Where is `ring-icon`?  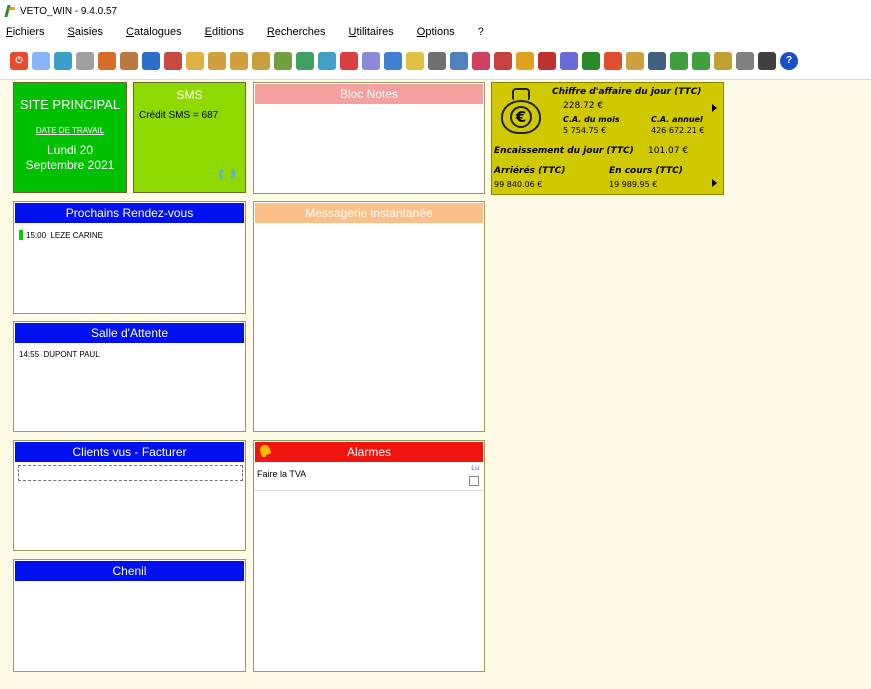 ring-icon is located at coordinates (569, 60).